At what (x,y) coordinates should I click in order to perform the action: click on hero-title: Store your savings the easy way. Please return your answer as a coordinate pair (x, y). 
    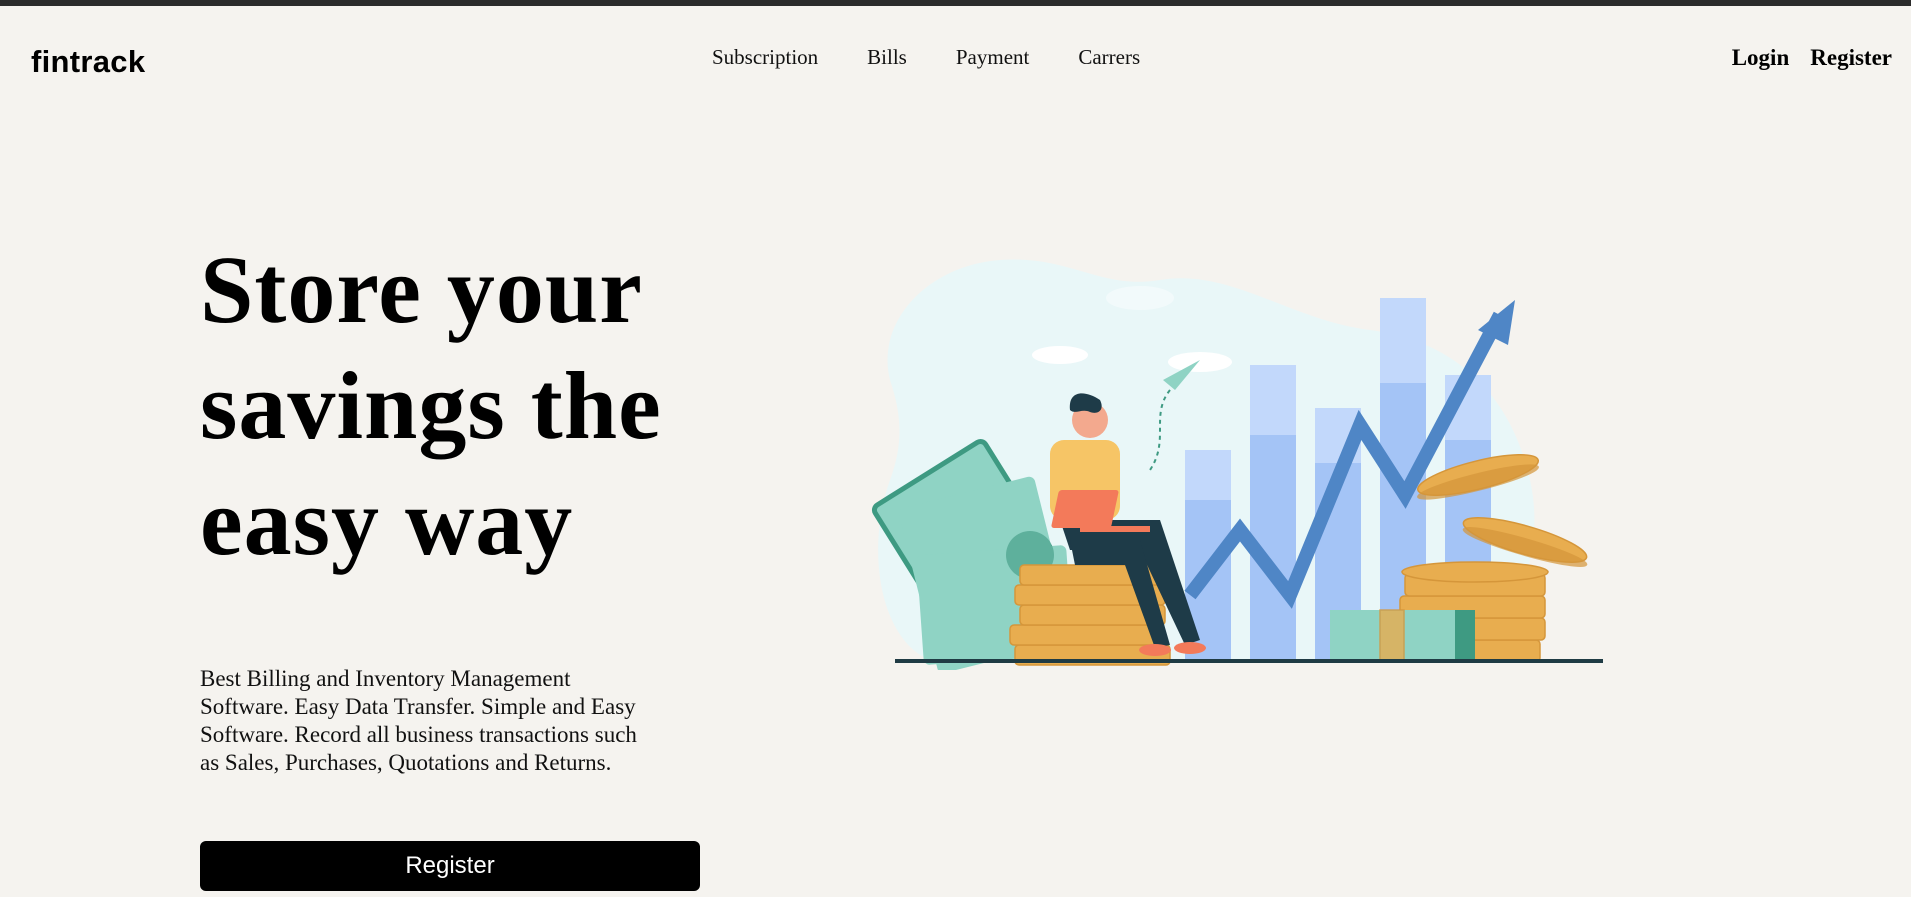
    Looking at the image, I should click on (480, 406).